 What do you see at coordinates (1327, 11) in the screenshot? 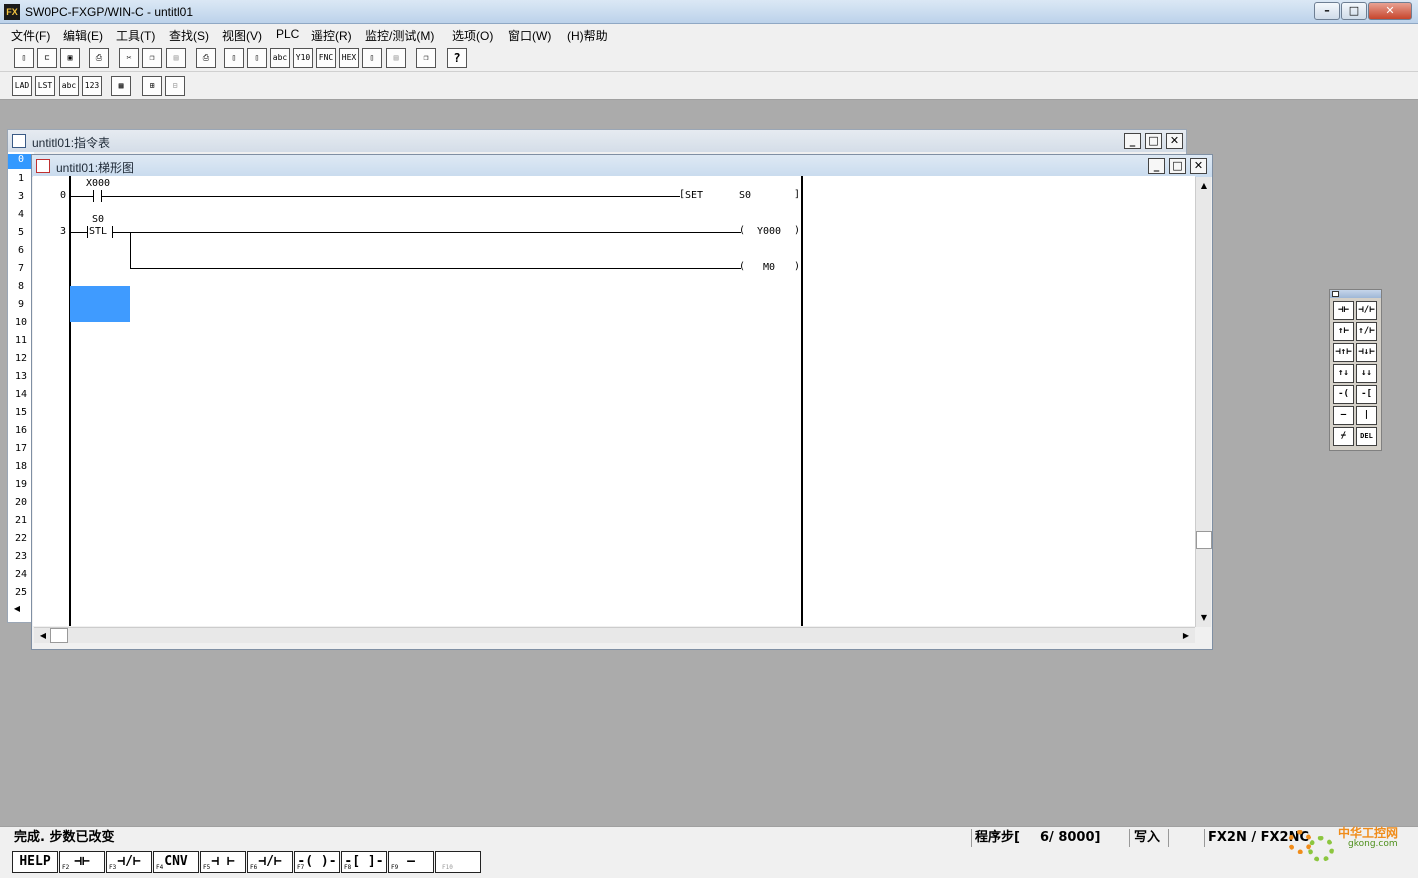
I see `minimize-button: –` at bounding box center [1327, 11].